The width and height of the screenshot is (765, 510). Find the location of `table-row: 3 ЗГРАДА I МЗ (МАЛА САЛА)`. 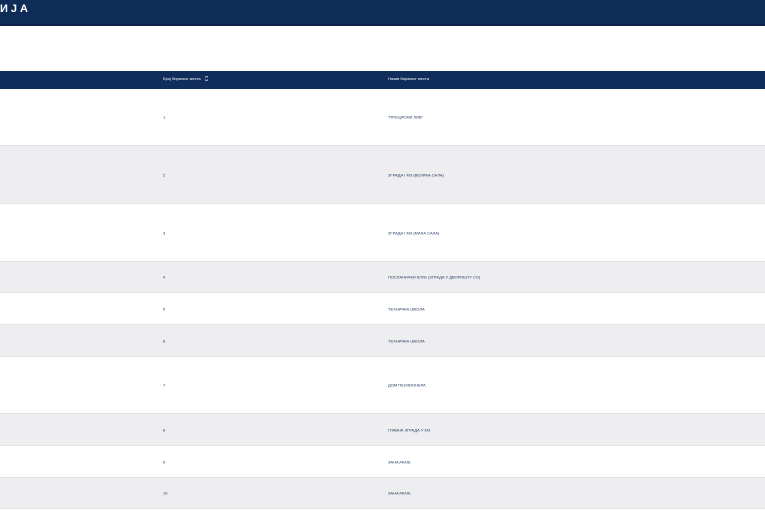

table-row: 3 ЗГРАДА I МЗ (МАЛА САЛА) is located at coordinates (382, 233).